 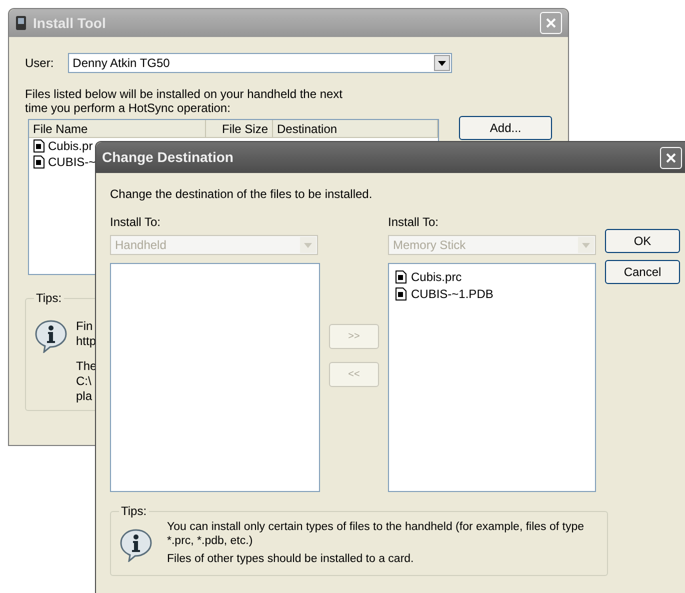 I want to click on file-name: Cubis.pr, so click(x=70, y=146).